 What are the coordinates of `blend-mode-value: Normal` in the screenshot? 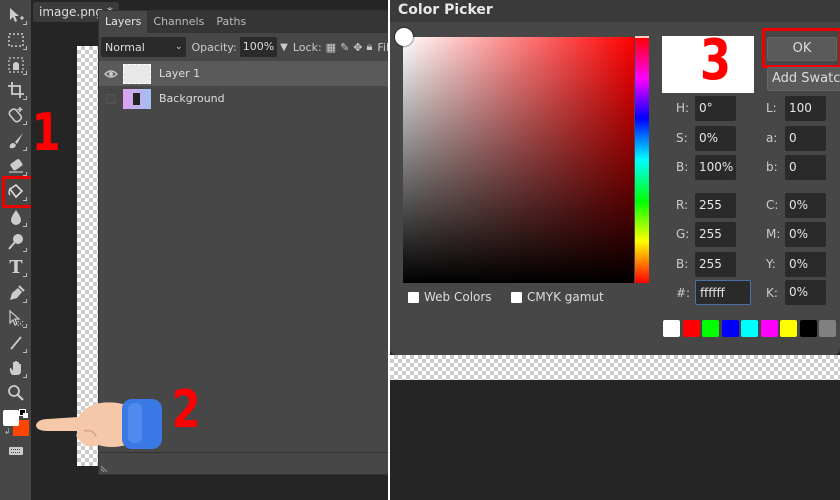 It's located at (125, 47).